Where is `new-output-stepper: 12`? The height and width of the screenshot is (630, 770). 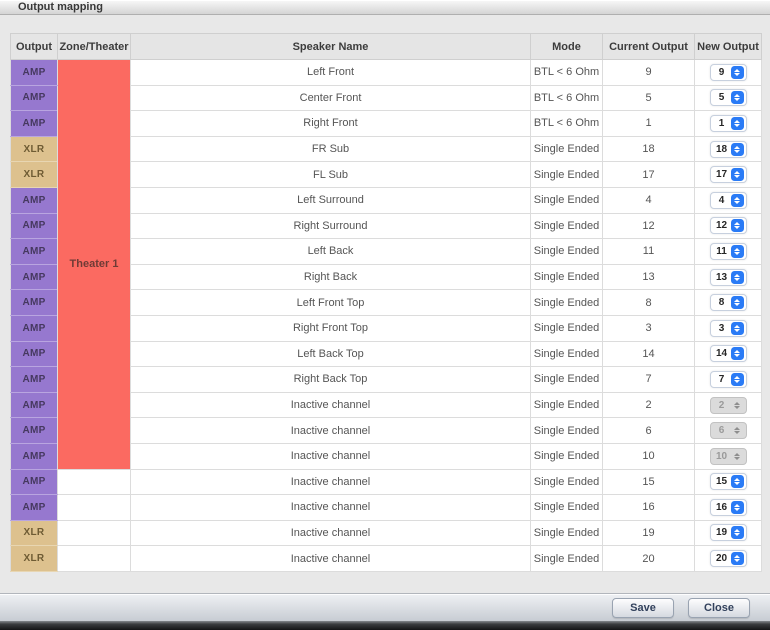 new-output-stepper: 12 is located at coordinates (728, 226).